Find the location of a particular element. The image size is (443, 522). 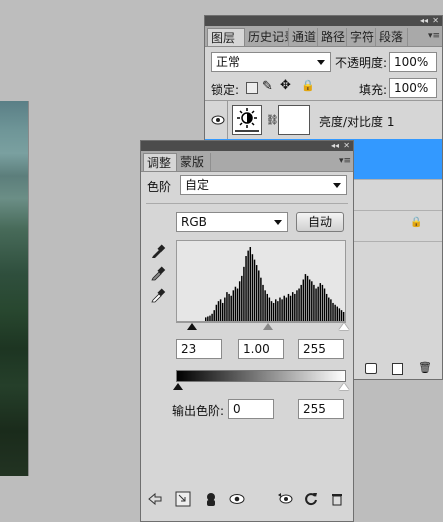

chain-link-icon: ⛓ is located at coordinates (272, 120).